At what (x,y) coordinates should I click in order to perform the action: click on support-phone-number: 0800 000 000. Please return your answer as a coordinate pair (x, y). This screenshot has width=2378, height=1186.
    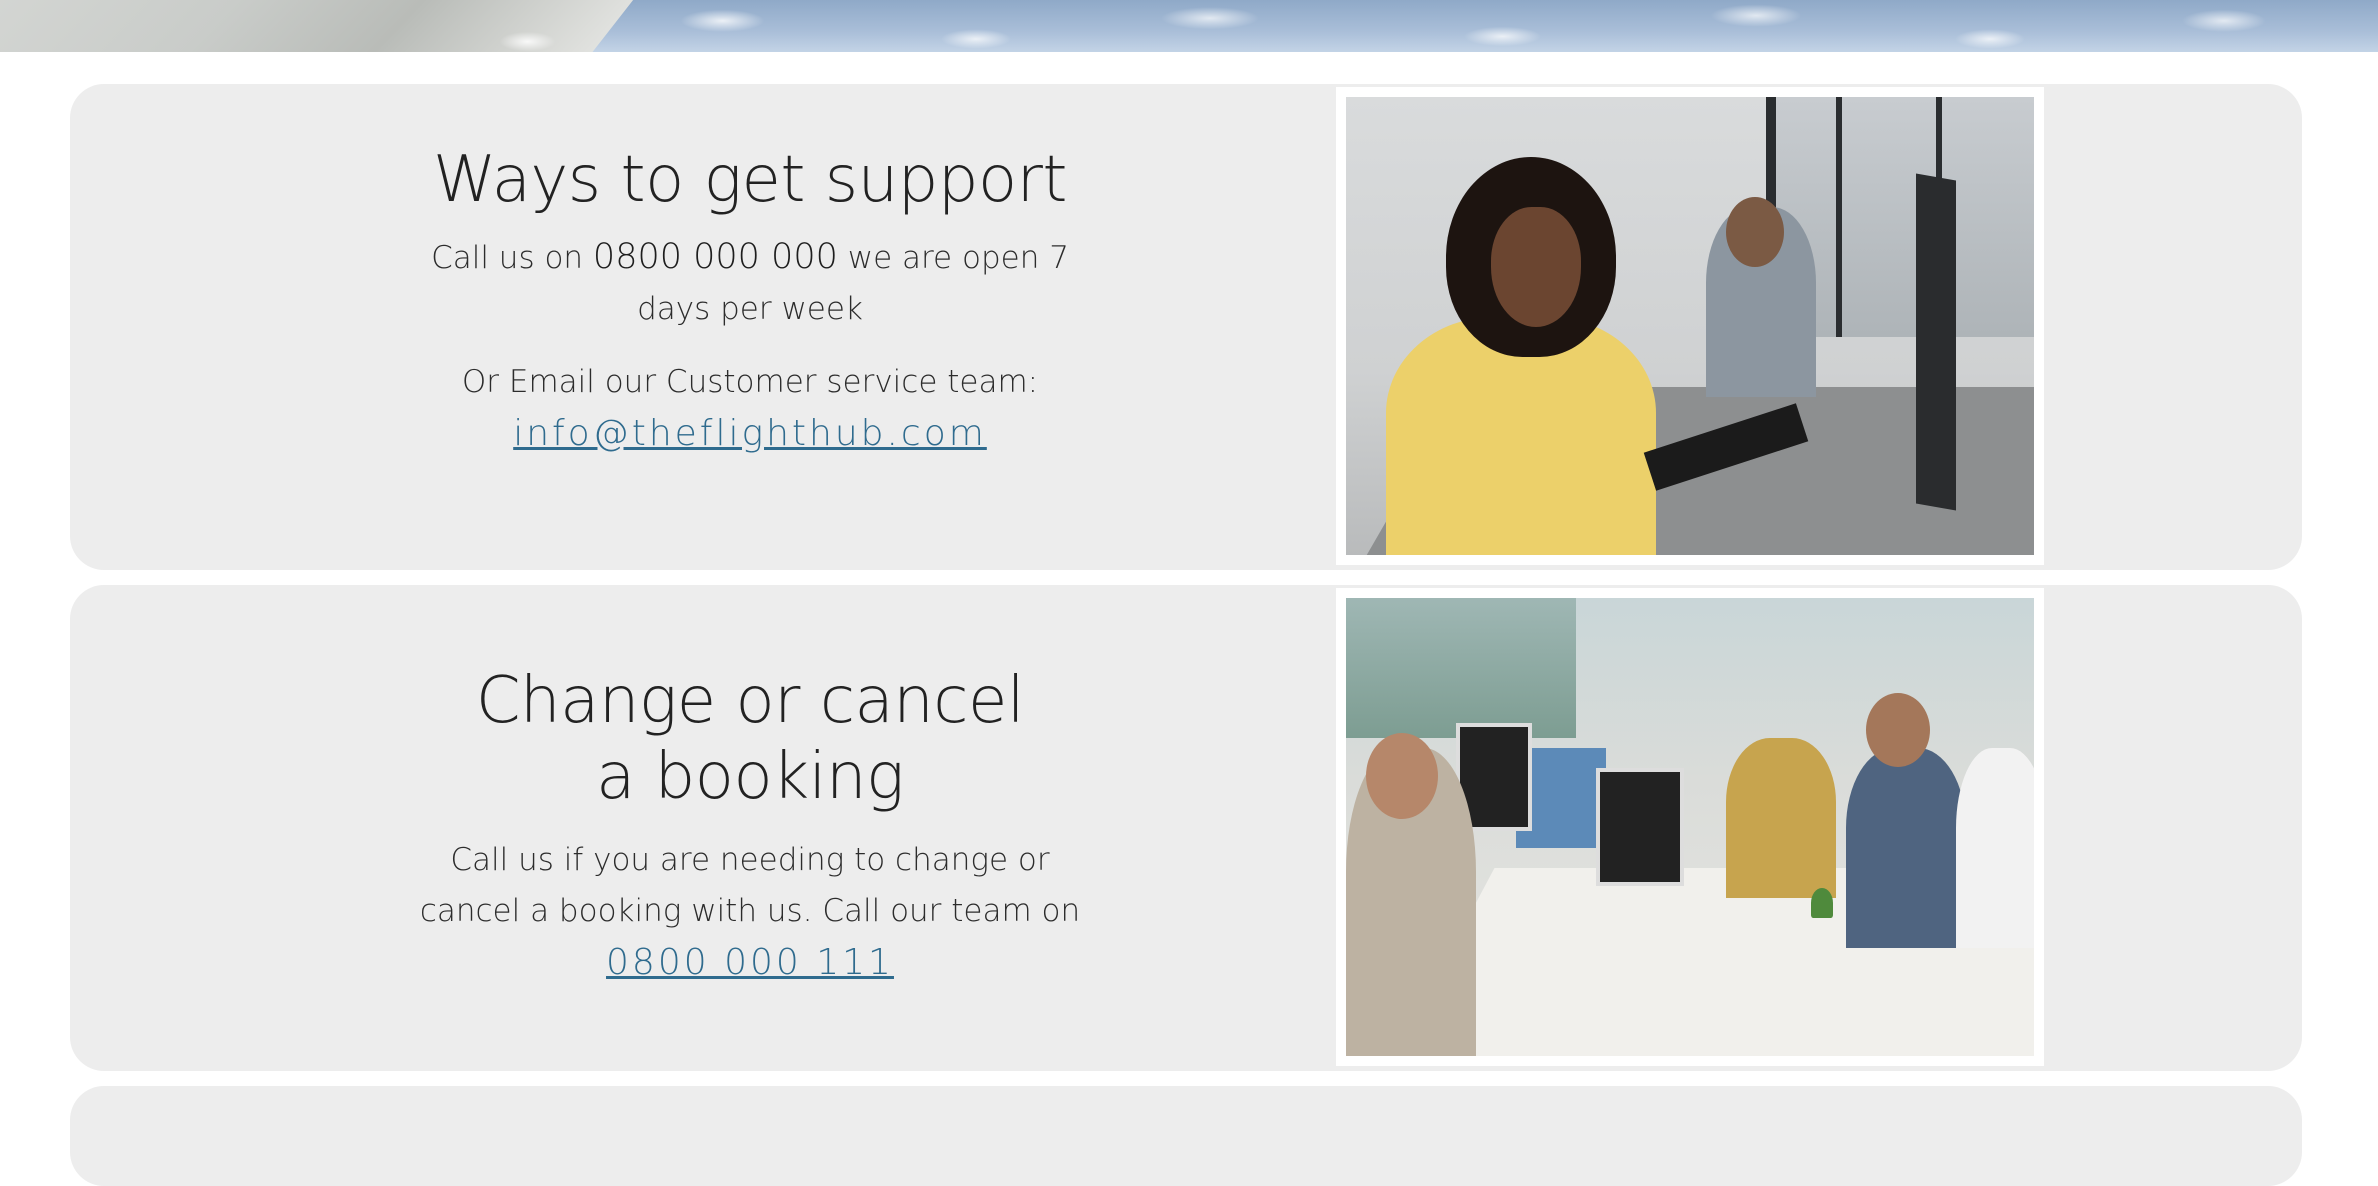
    Looking at the image, I should click on (715, 257).